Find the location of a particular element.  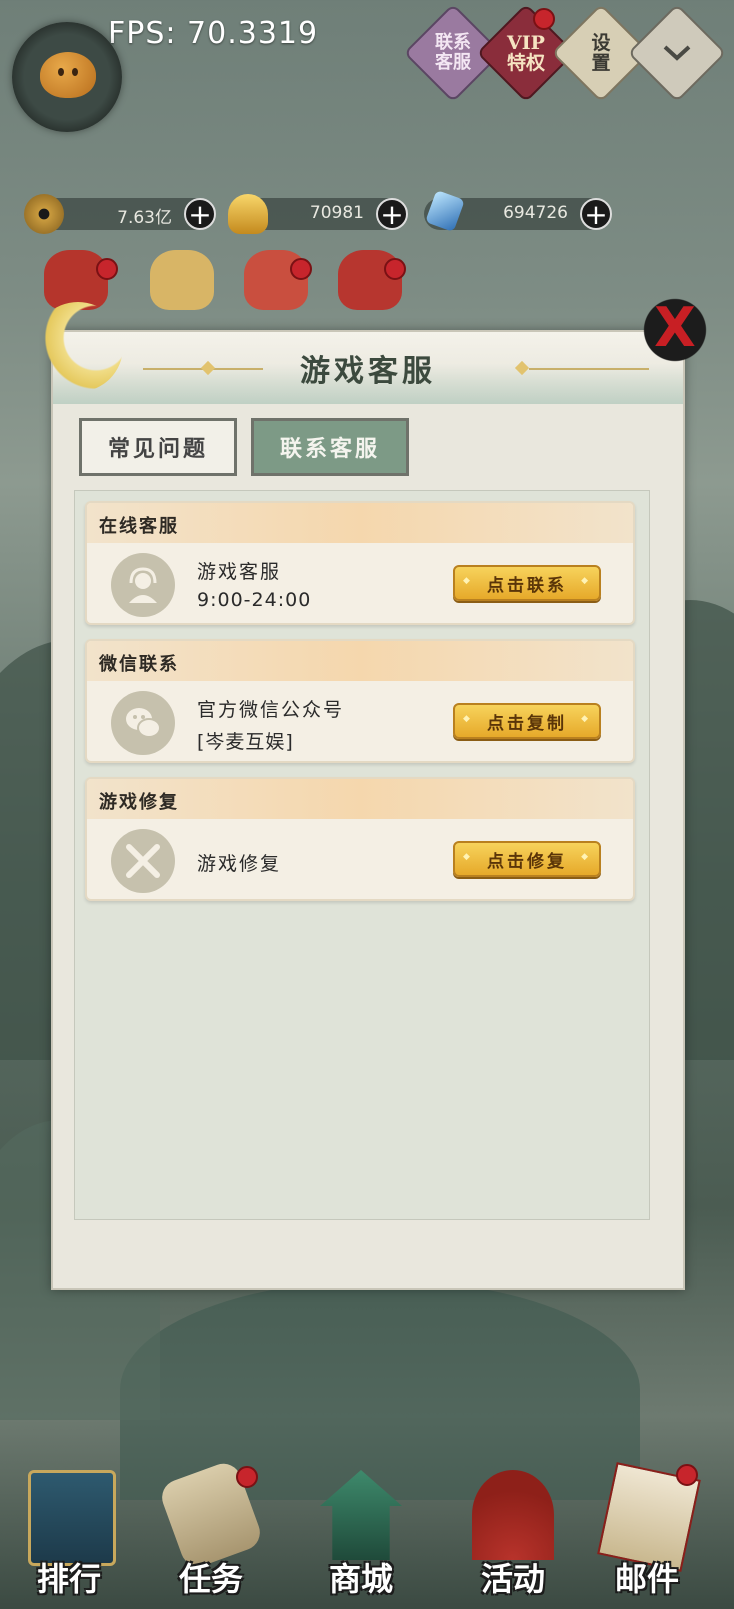

card-title: 游戏修复 is located at coordinates (139, 802).